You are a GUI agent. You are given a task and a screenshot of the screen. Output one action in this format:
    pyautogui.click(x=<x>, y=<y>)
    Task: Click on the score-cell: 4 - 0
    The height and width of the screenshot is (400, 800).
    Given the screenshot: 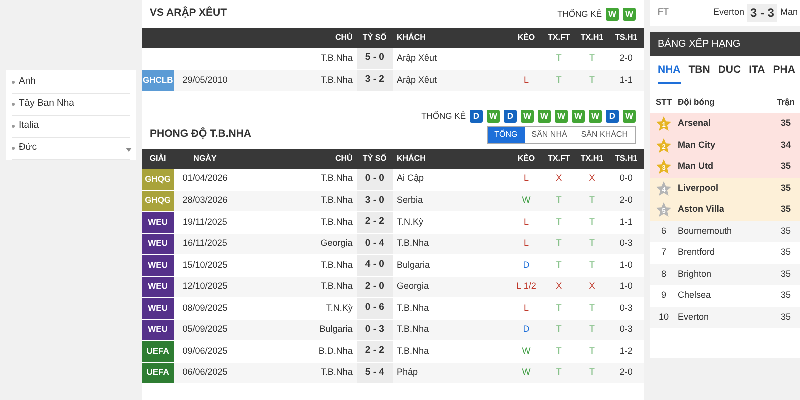 What is the action you would take?
    pyautogui.click(x=374, y=265)
    